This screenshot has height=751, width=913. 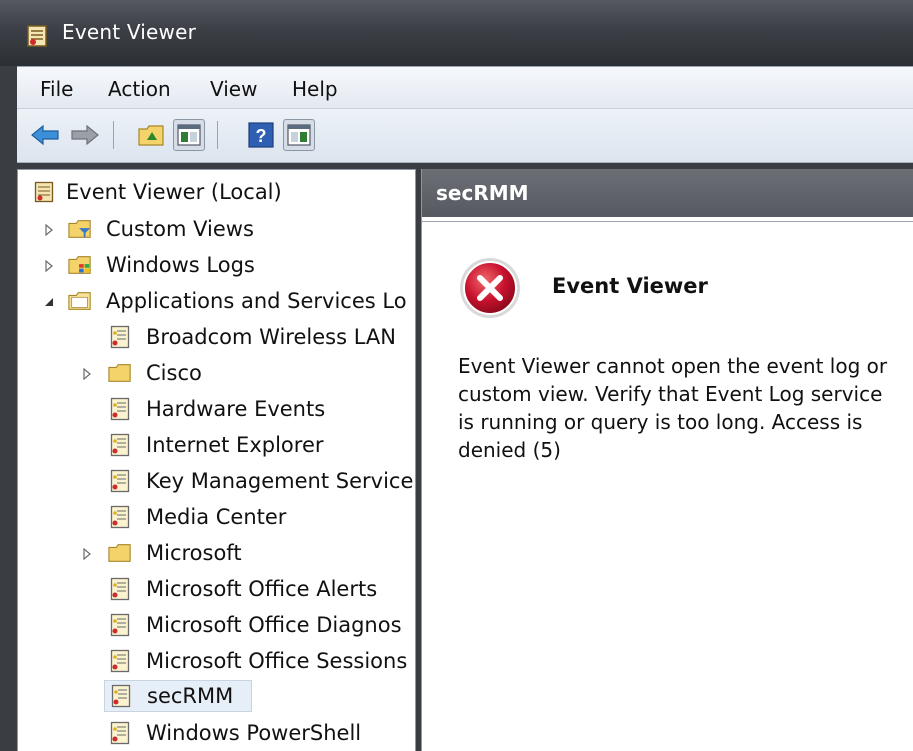 I want to click on windows-folder-icon, so click(x=80, y=265).